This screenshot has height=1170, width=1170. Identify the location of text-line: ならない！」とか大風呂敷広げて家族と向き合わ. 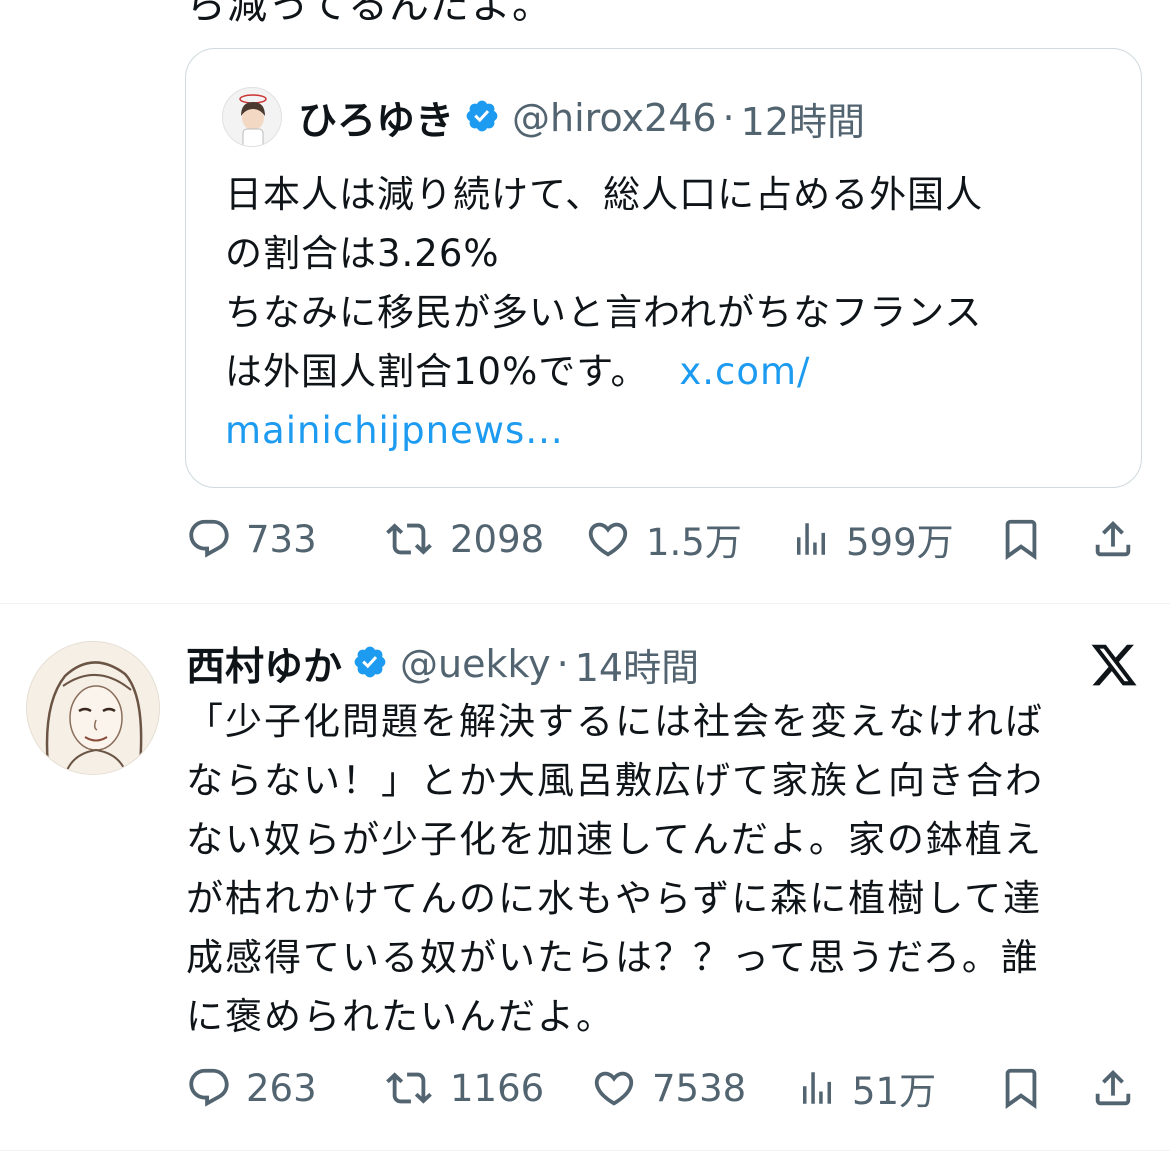
(615, 780).